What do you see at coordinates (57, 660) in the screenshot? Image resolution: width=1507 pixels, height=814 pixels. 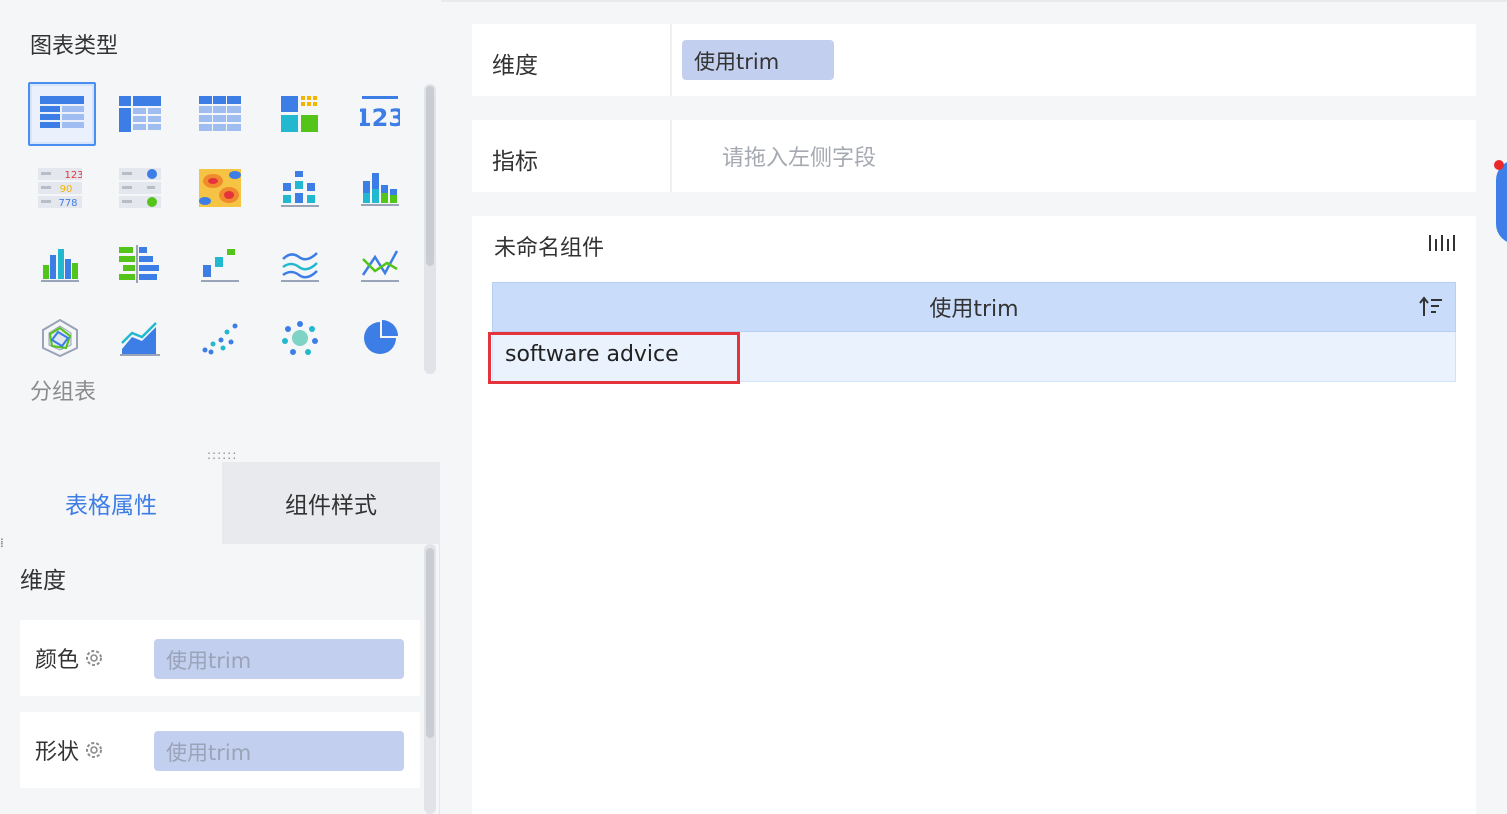 I see `color-property-label: 颜色` at bounding box center [57, 660].